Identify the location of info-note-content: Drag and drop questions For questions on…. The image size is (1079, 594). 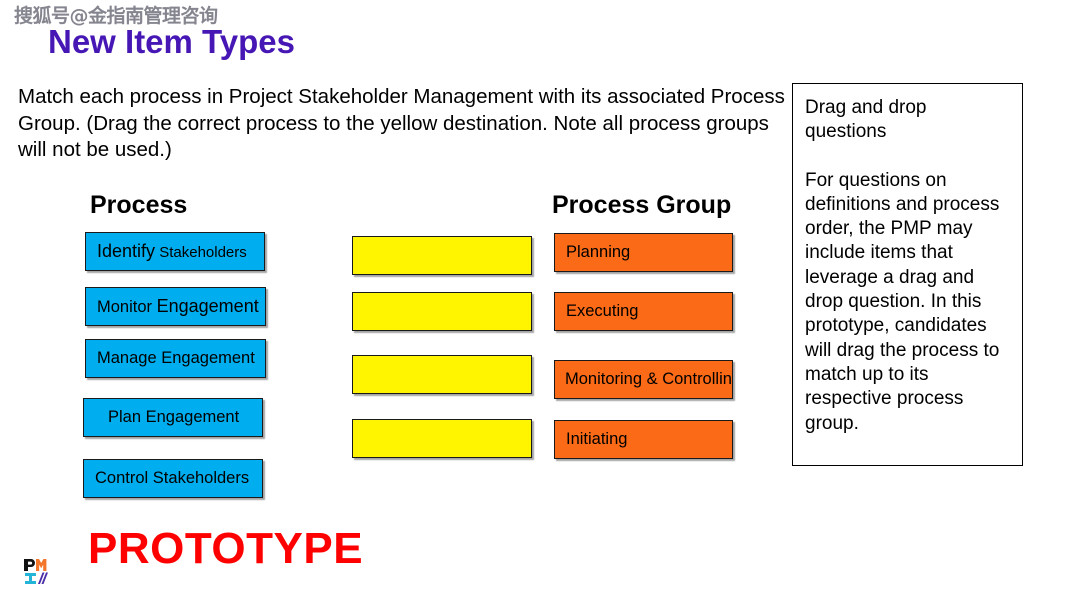
(907, 260).